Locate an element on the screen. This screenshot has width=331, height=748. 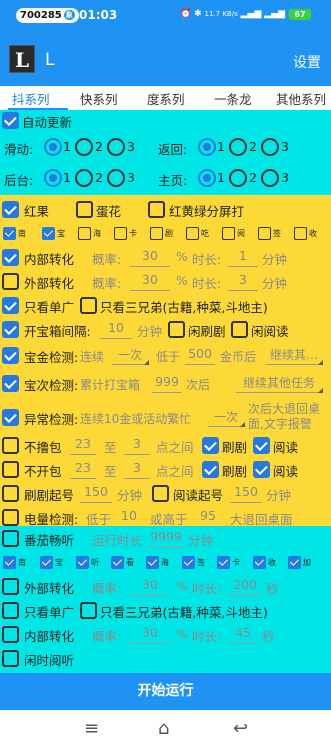
battery-high-input: 95 is located at coordinates (208, 517).